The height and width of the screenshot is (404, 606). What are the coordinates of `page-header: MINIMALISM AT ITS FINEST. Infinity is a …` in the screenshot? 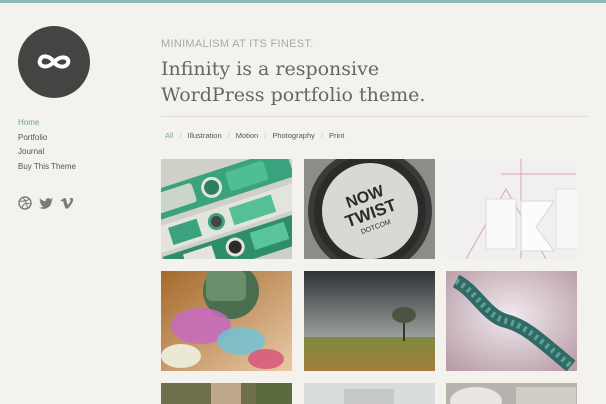 It's located at (376, 73).